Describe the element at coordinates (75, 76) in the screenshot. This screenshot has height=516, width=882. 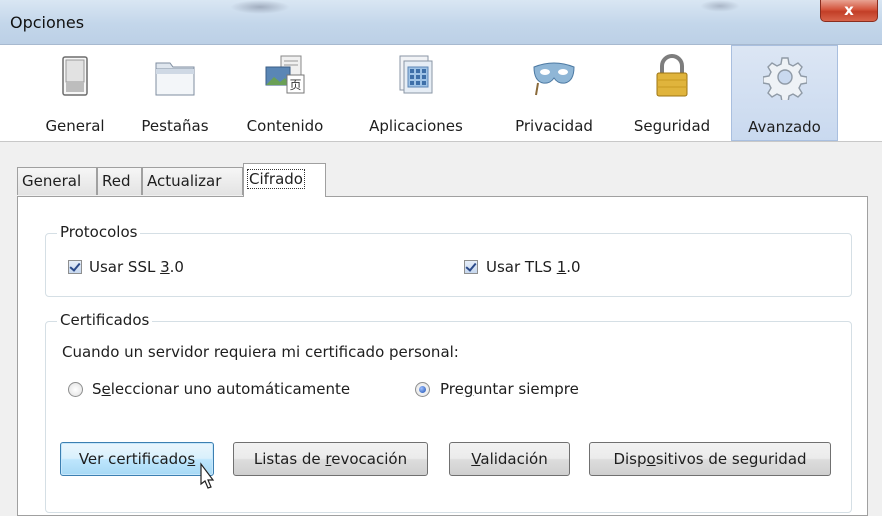
I see `switch-icon` at that location.